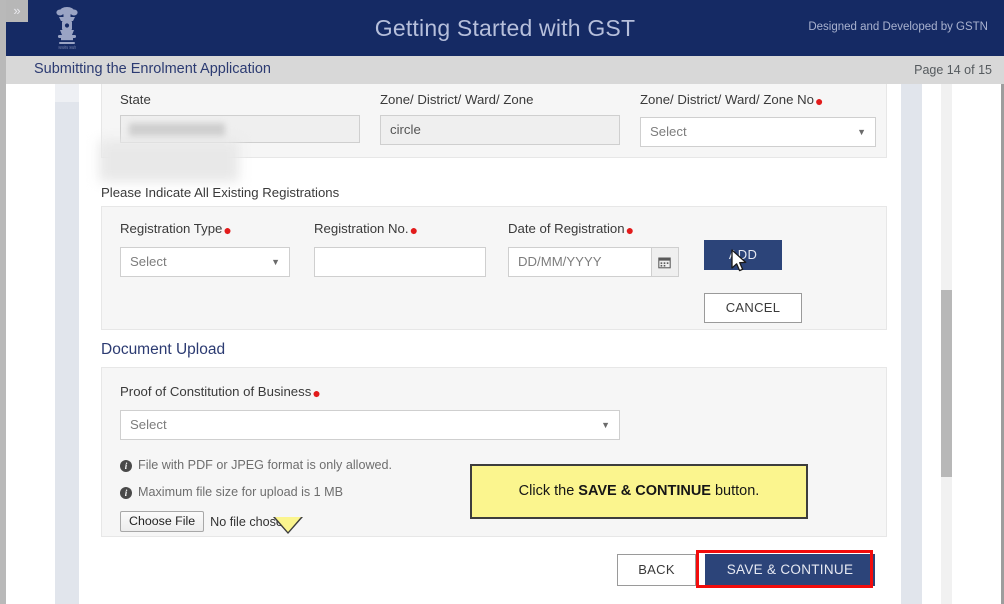 This screenshot has height=604, width=1004. I want to click on field-registration-date: Date of Registration● DD/MM/YYYY, so click(608, 249).